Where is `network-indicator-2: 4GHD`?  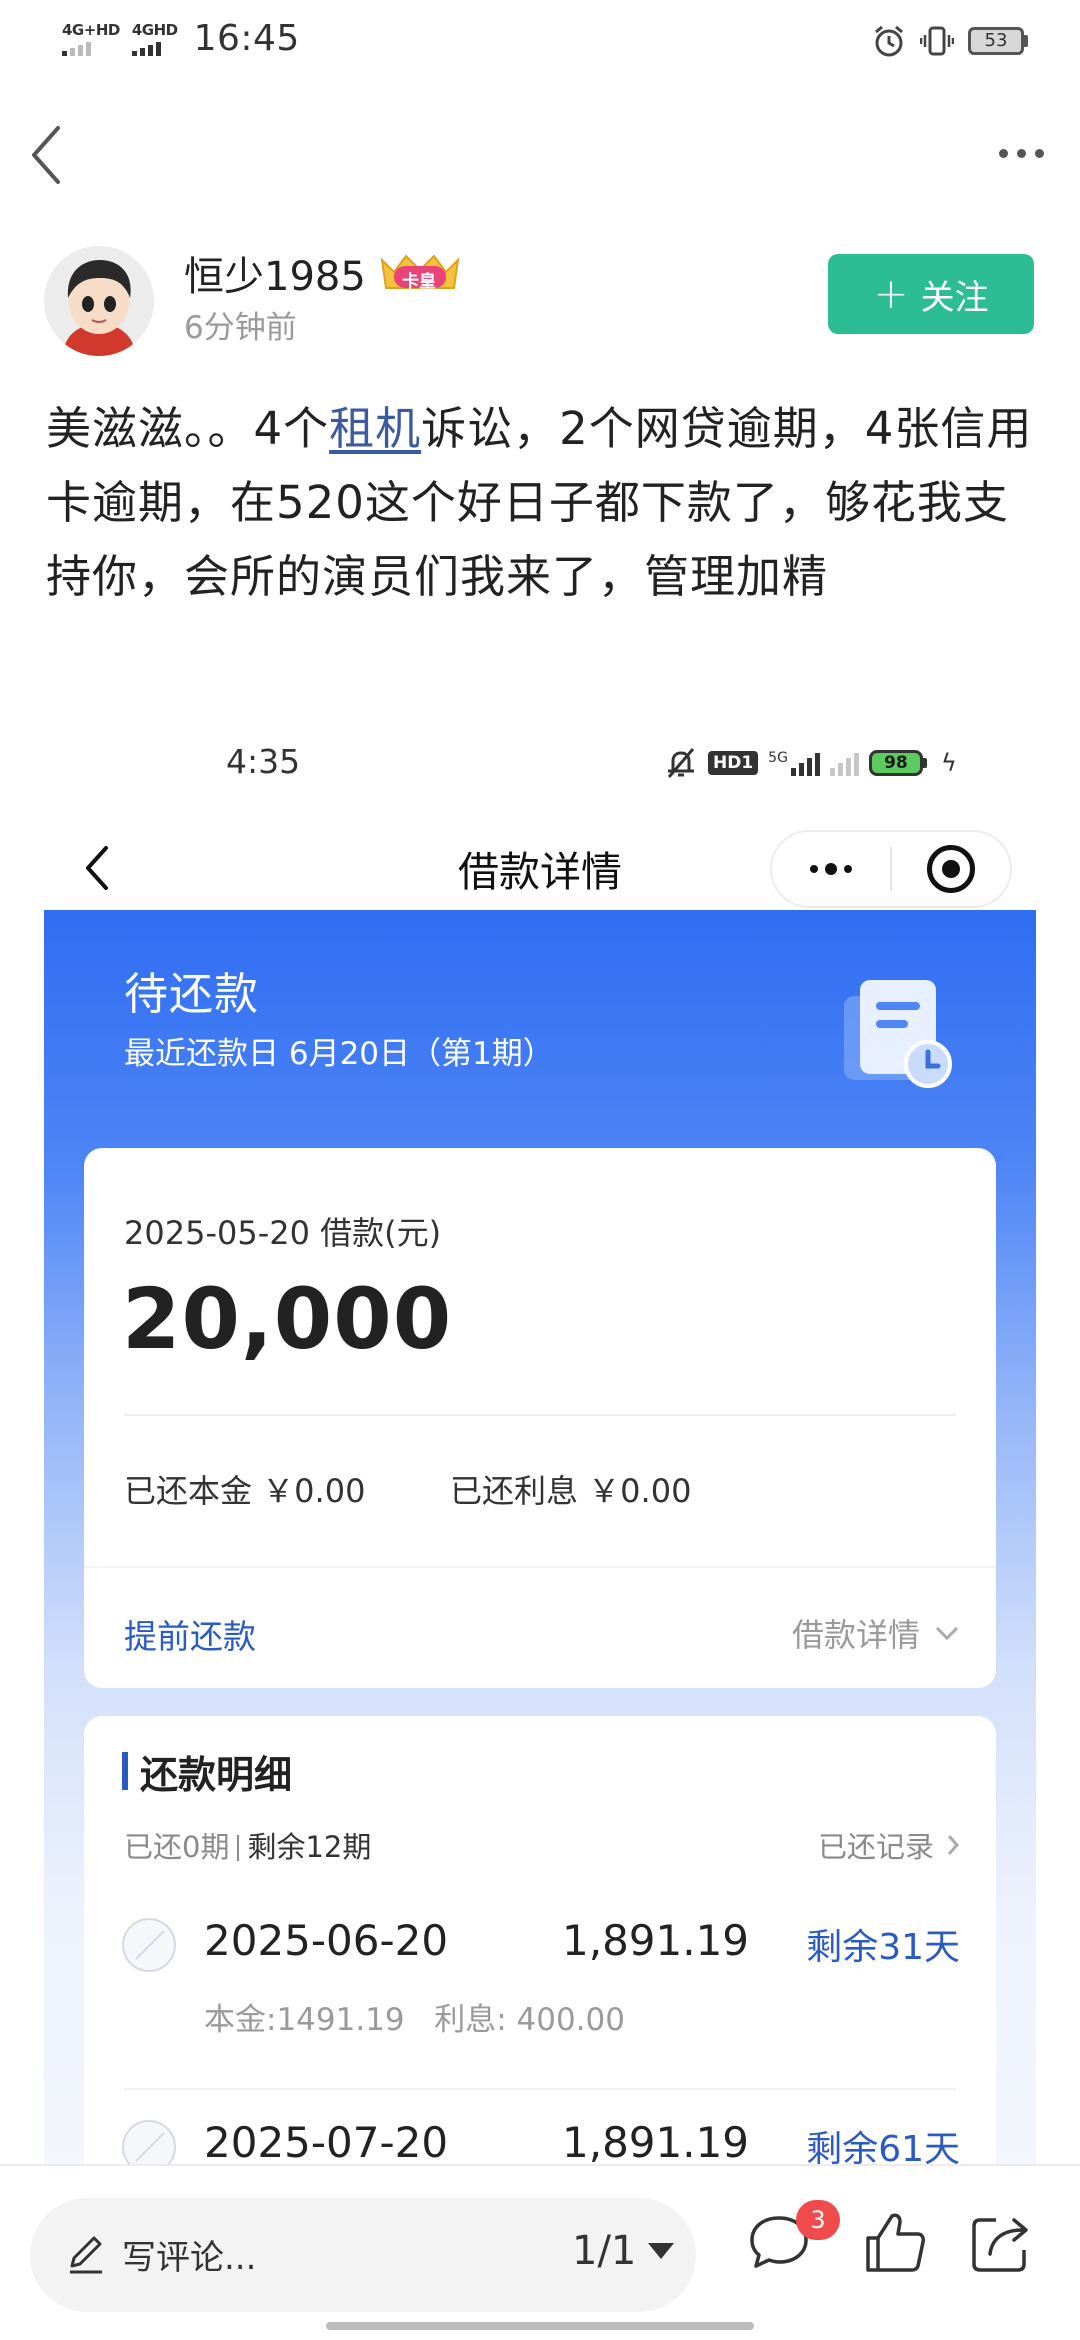 network-indicator-2: 4GHD is located at coordinates (154, 38).